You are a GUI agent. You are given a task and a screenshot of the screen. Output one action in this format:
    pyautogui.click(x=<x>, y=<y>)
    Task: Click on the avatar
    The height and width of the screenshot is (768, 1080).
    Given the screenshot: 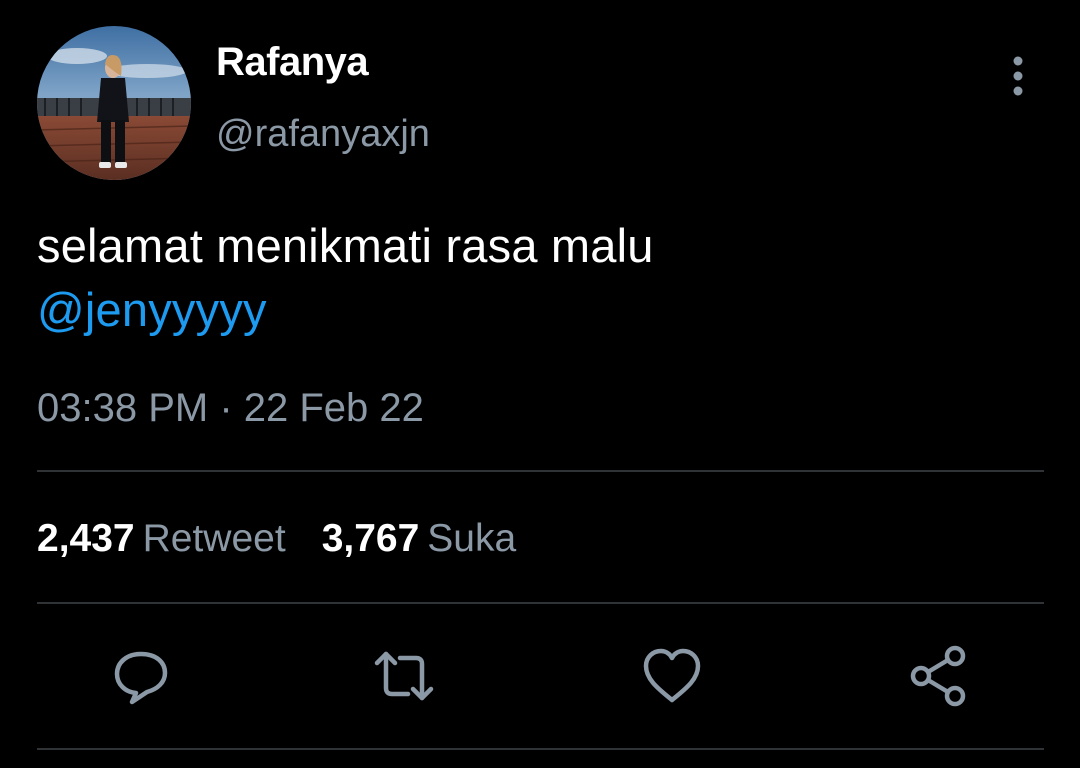 What is the action you would take?
    pyautogui.click(x=114, y=103)
    